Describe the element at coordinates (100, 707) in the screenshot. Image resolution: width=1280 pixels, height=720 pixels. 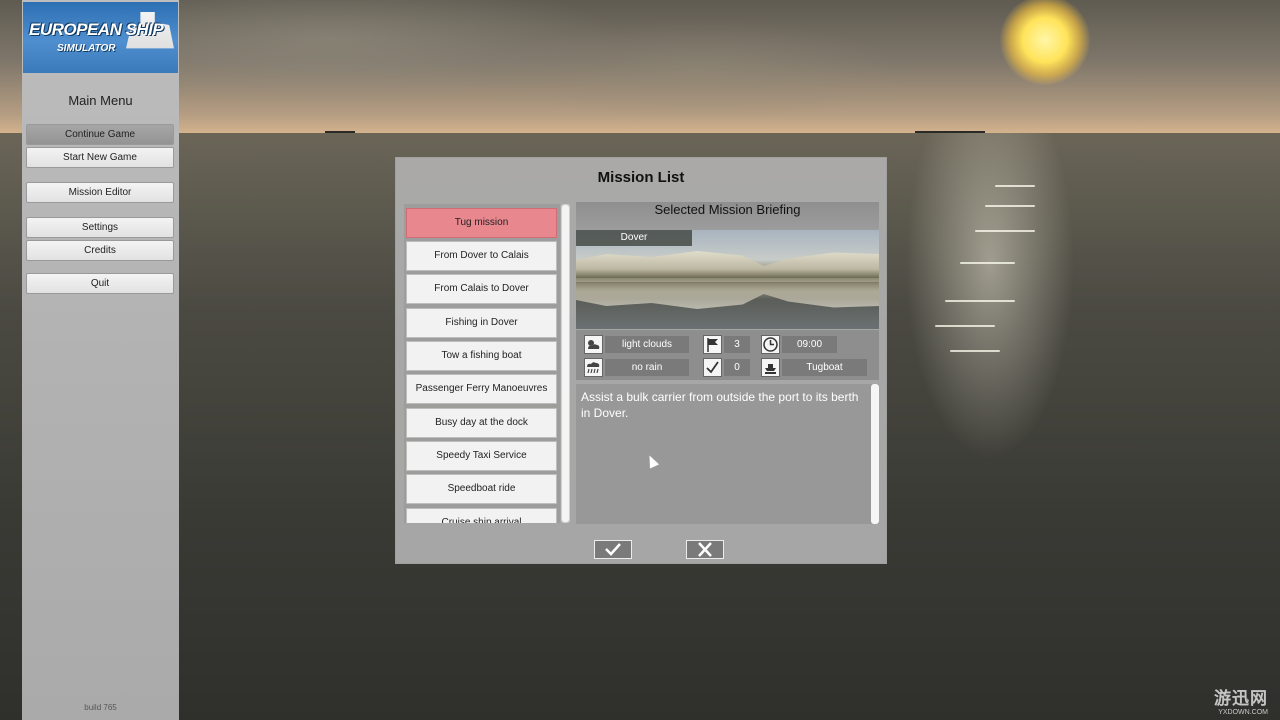
I see `build-number: build 765` at that location.